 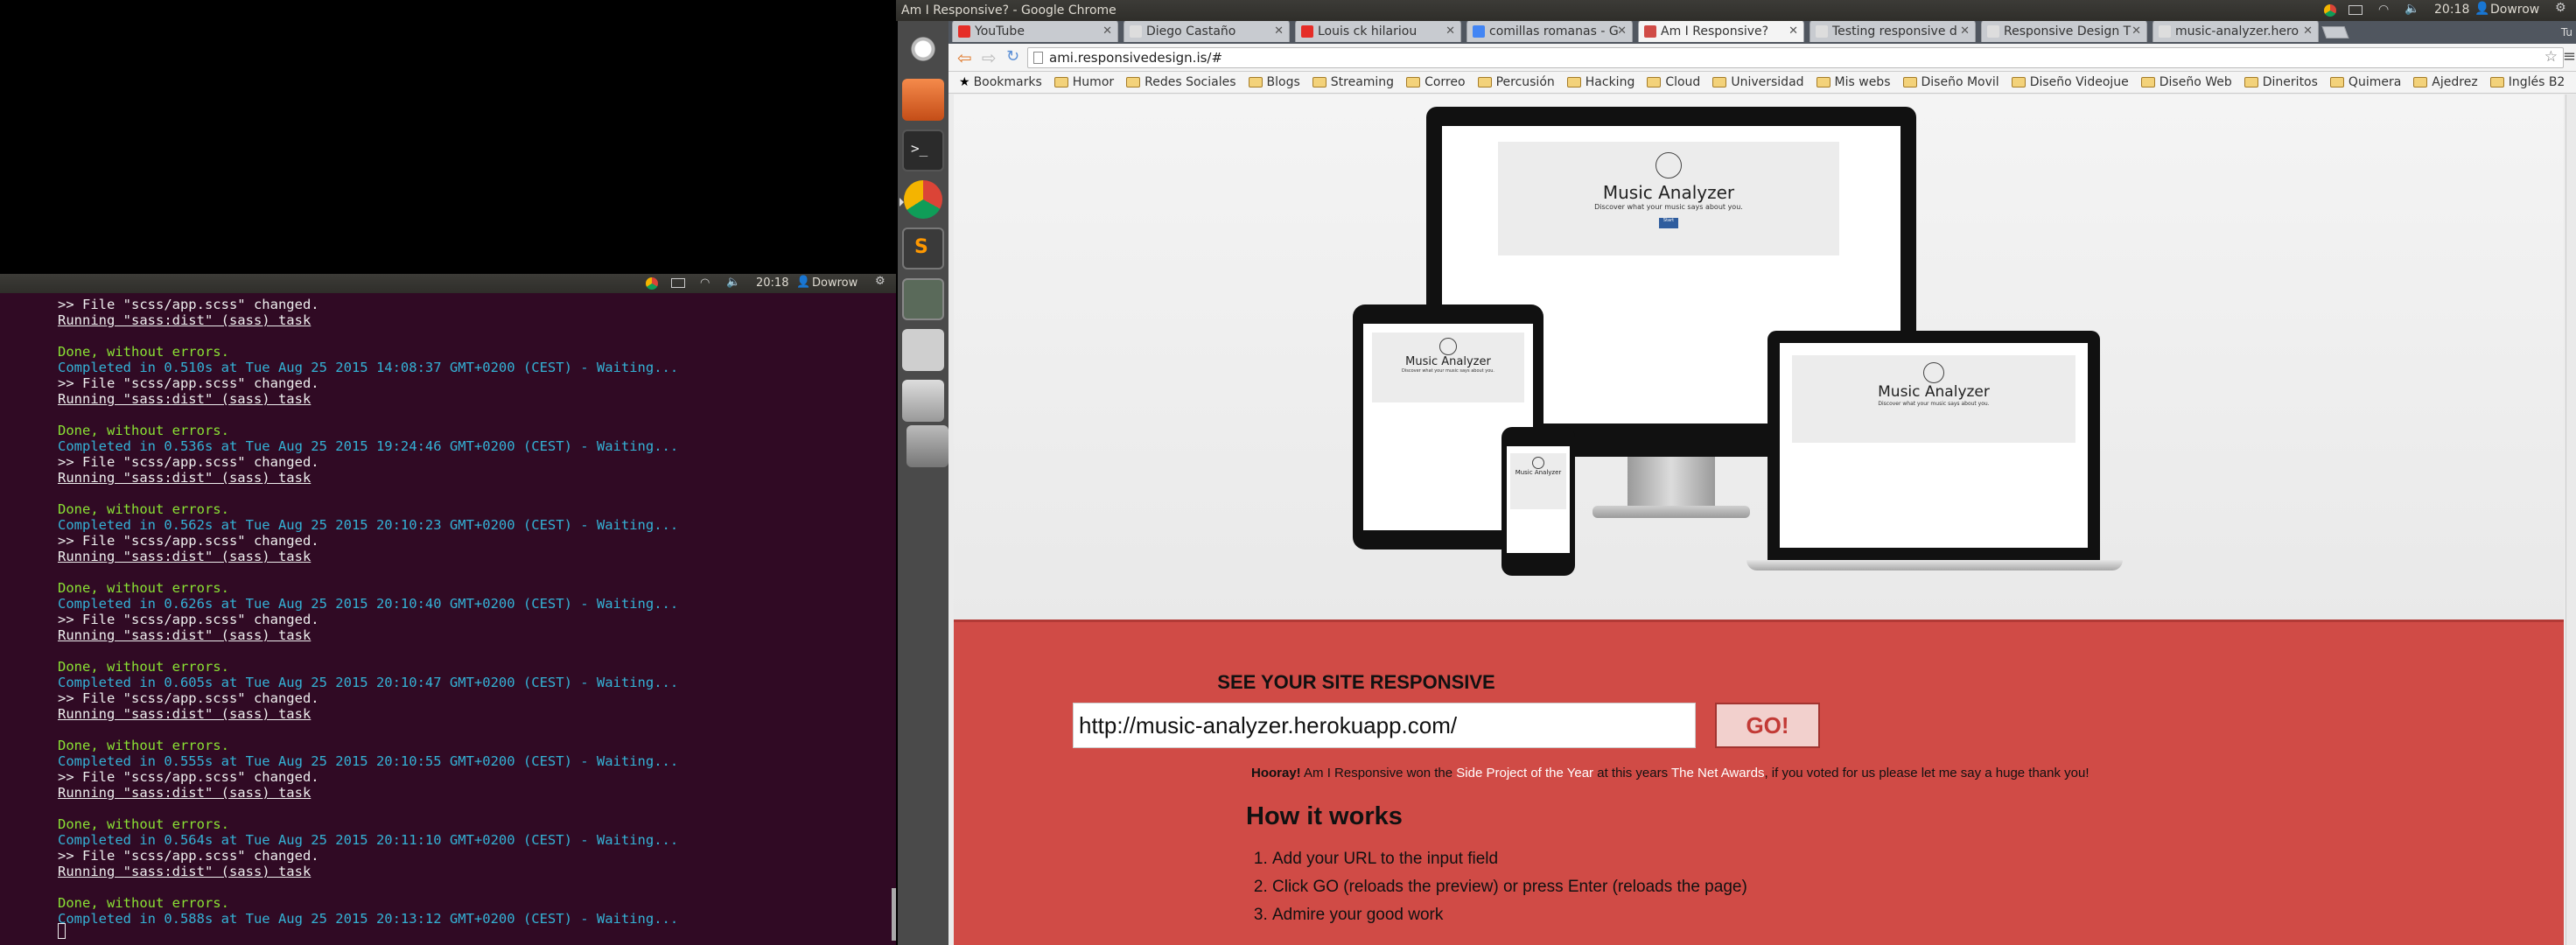 I want to click on bookmark-folder: Redes Sociales, so click(x=1181, y=82).